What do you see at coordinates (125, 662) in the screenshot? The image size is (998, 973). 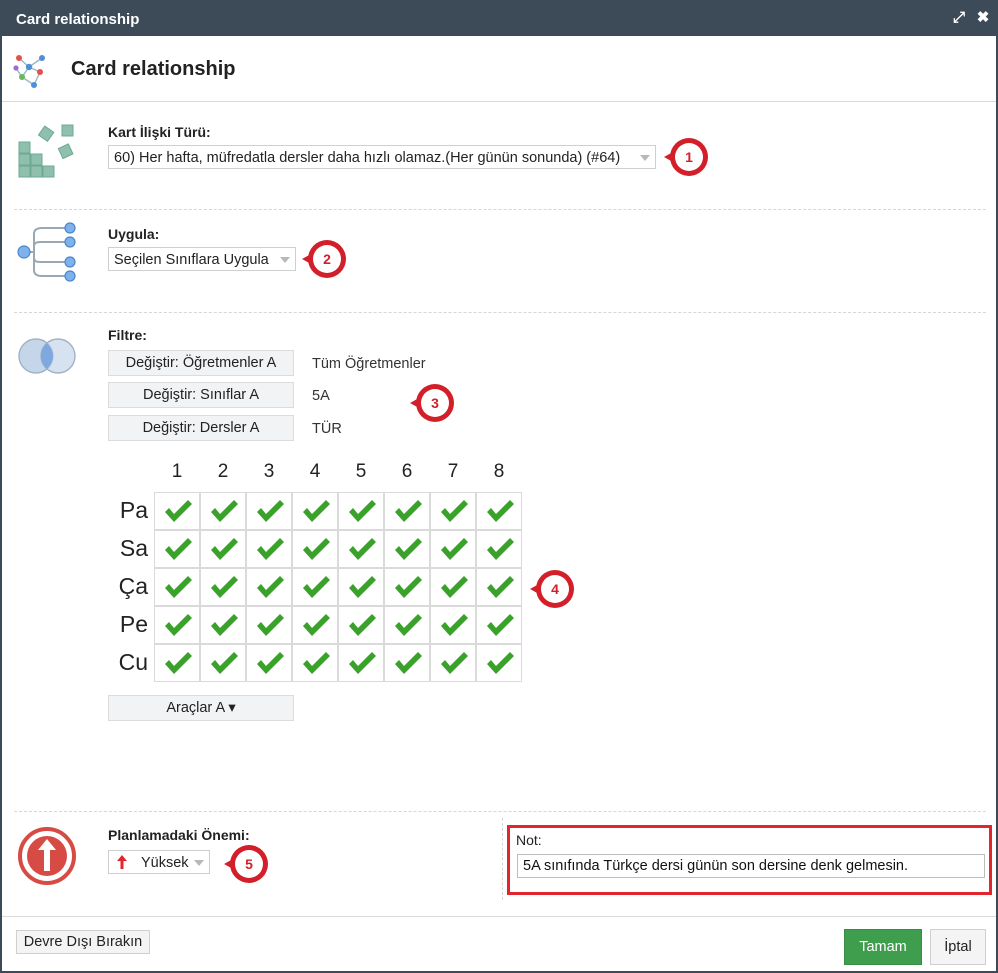 I see `grid-row-header: Cu` at bounding box center [125, 662].